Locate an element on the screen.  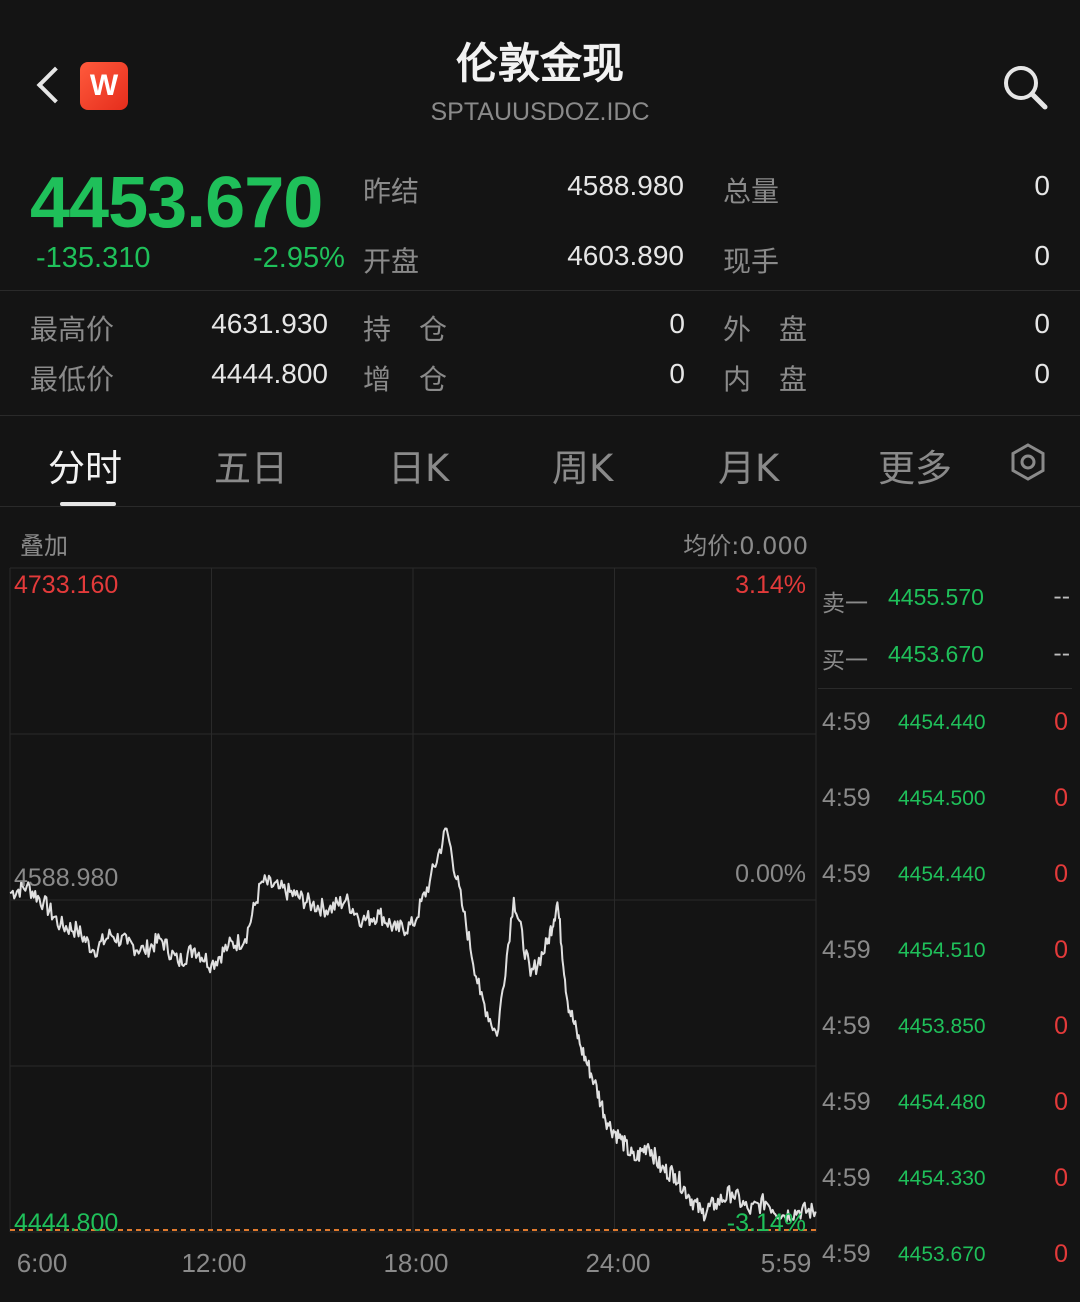
tick-price: 4453.850 is located at coordinates (942, 1026).